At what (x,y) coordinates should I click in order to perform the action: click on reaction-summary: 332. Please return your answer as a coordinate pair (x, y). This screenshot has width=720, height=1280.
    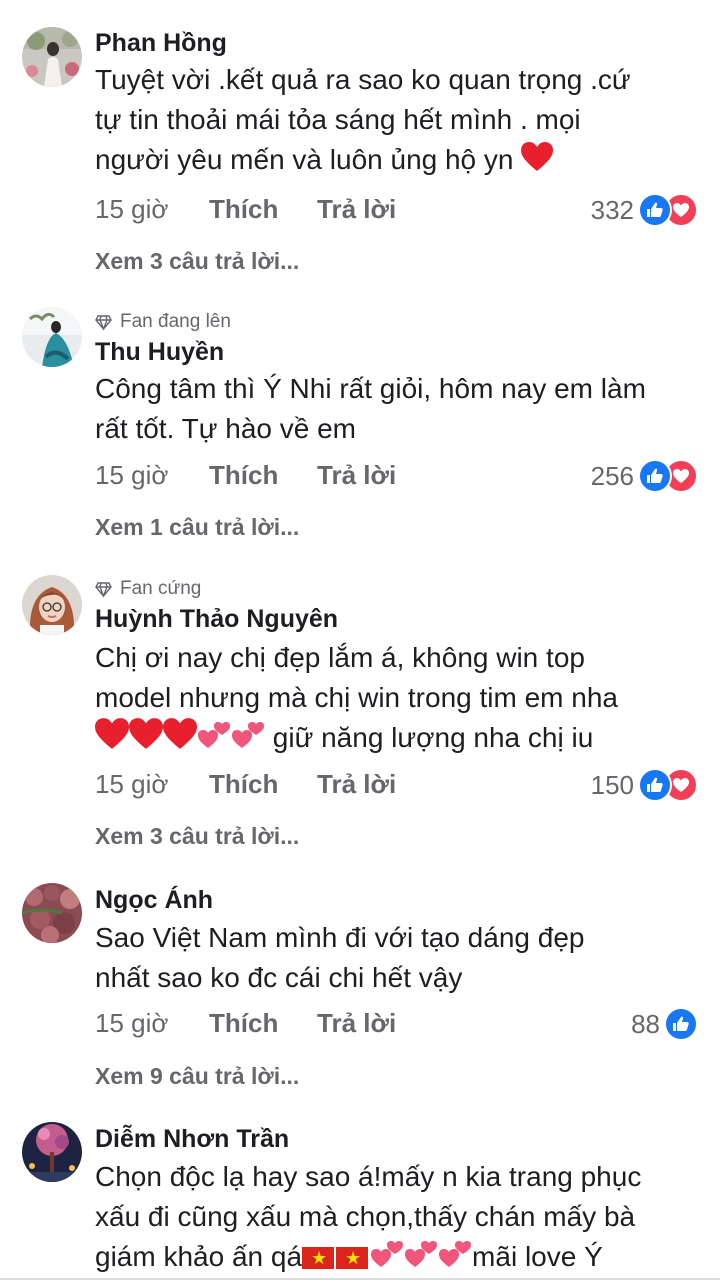
    Looking at the image, I should click on (644, 210).